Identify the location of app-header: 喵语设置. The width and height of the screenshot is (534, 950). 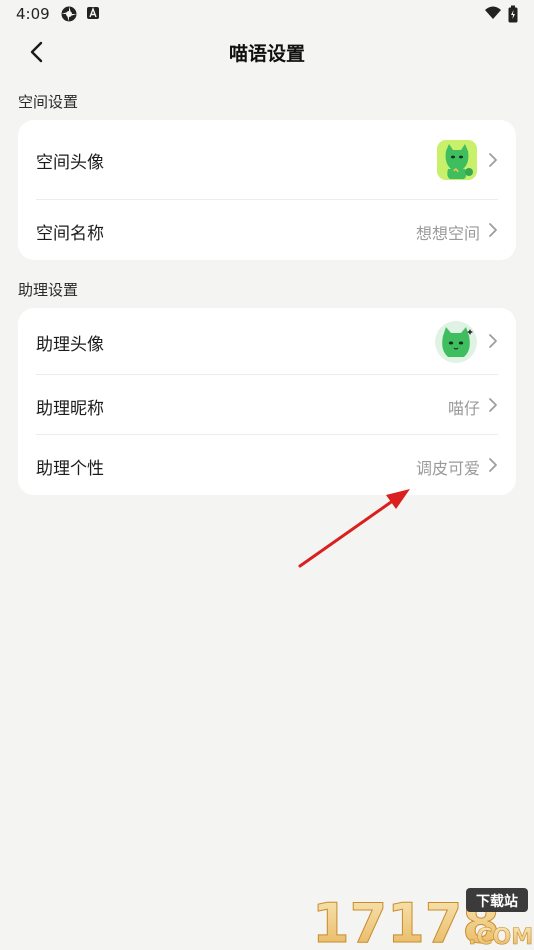
(267, 52).